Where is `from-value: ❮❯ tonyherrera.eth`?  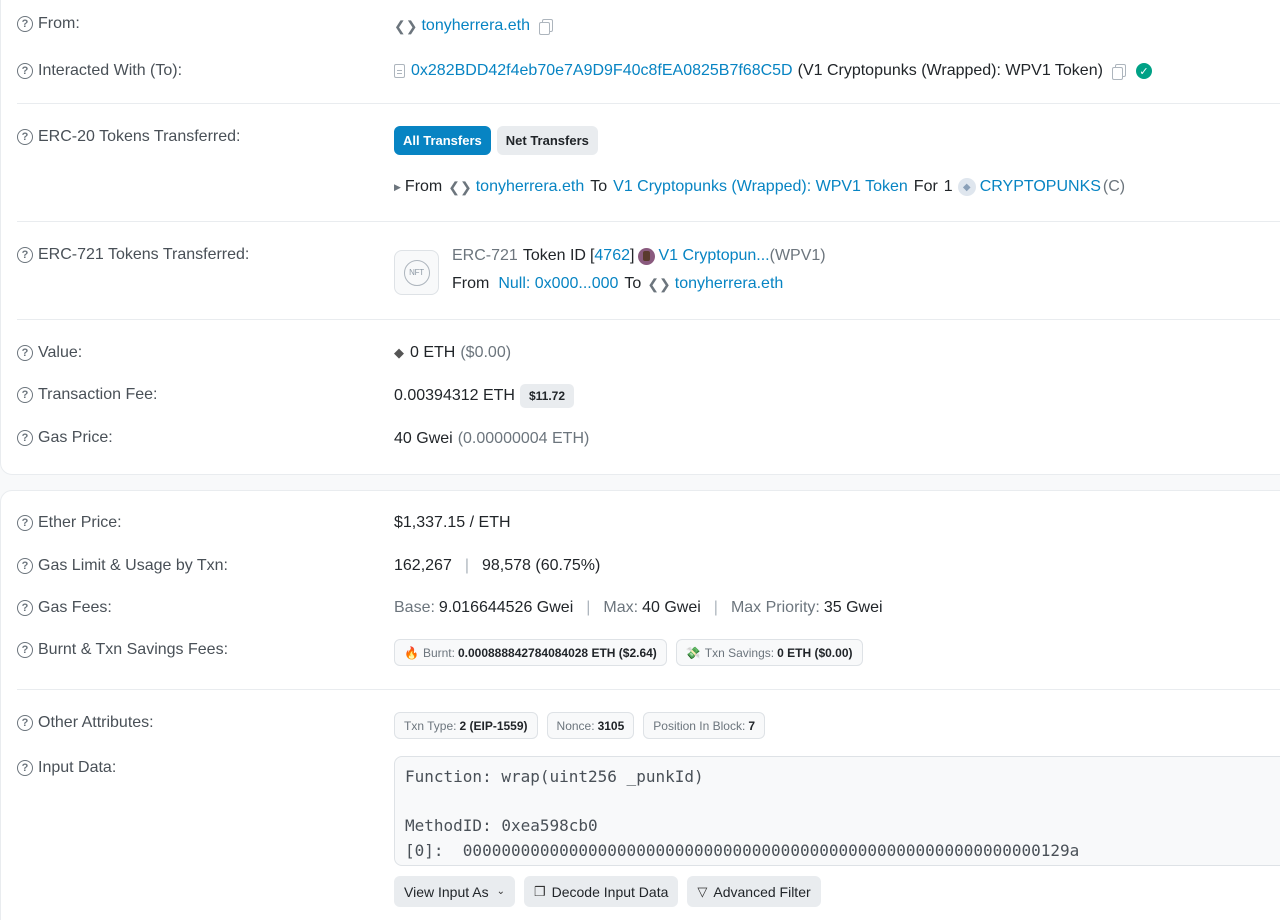 from-value: ❮❯ tonyherrera.eth is located at coordinates (473, 26).